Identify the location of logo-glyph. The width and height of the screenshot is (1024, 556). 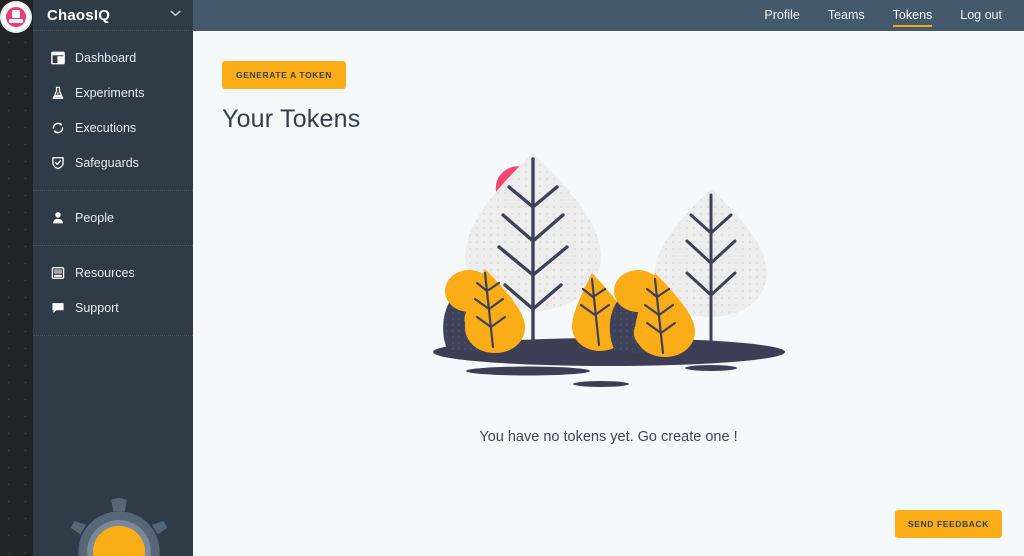
(16, 17).